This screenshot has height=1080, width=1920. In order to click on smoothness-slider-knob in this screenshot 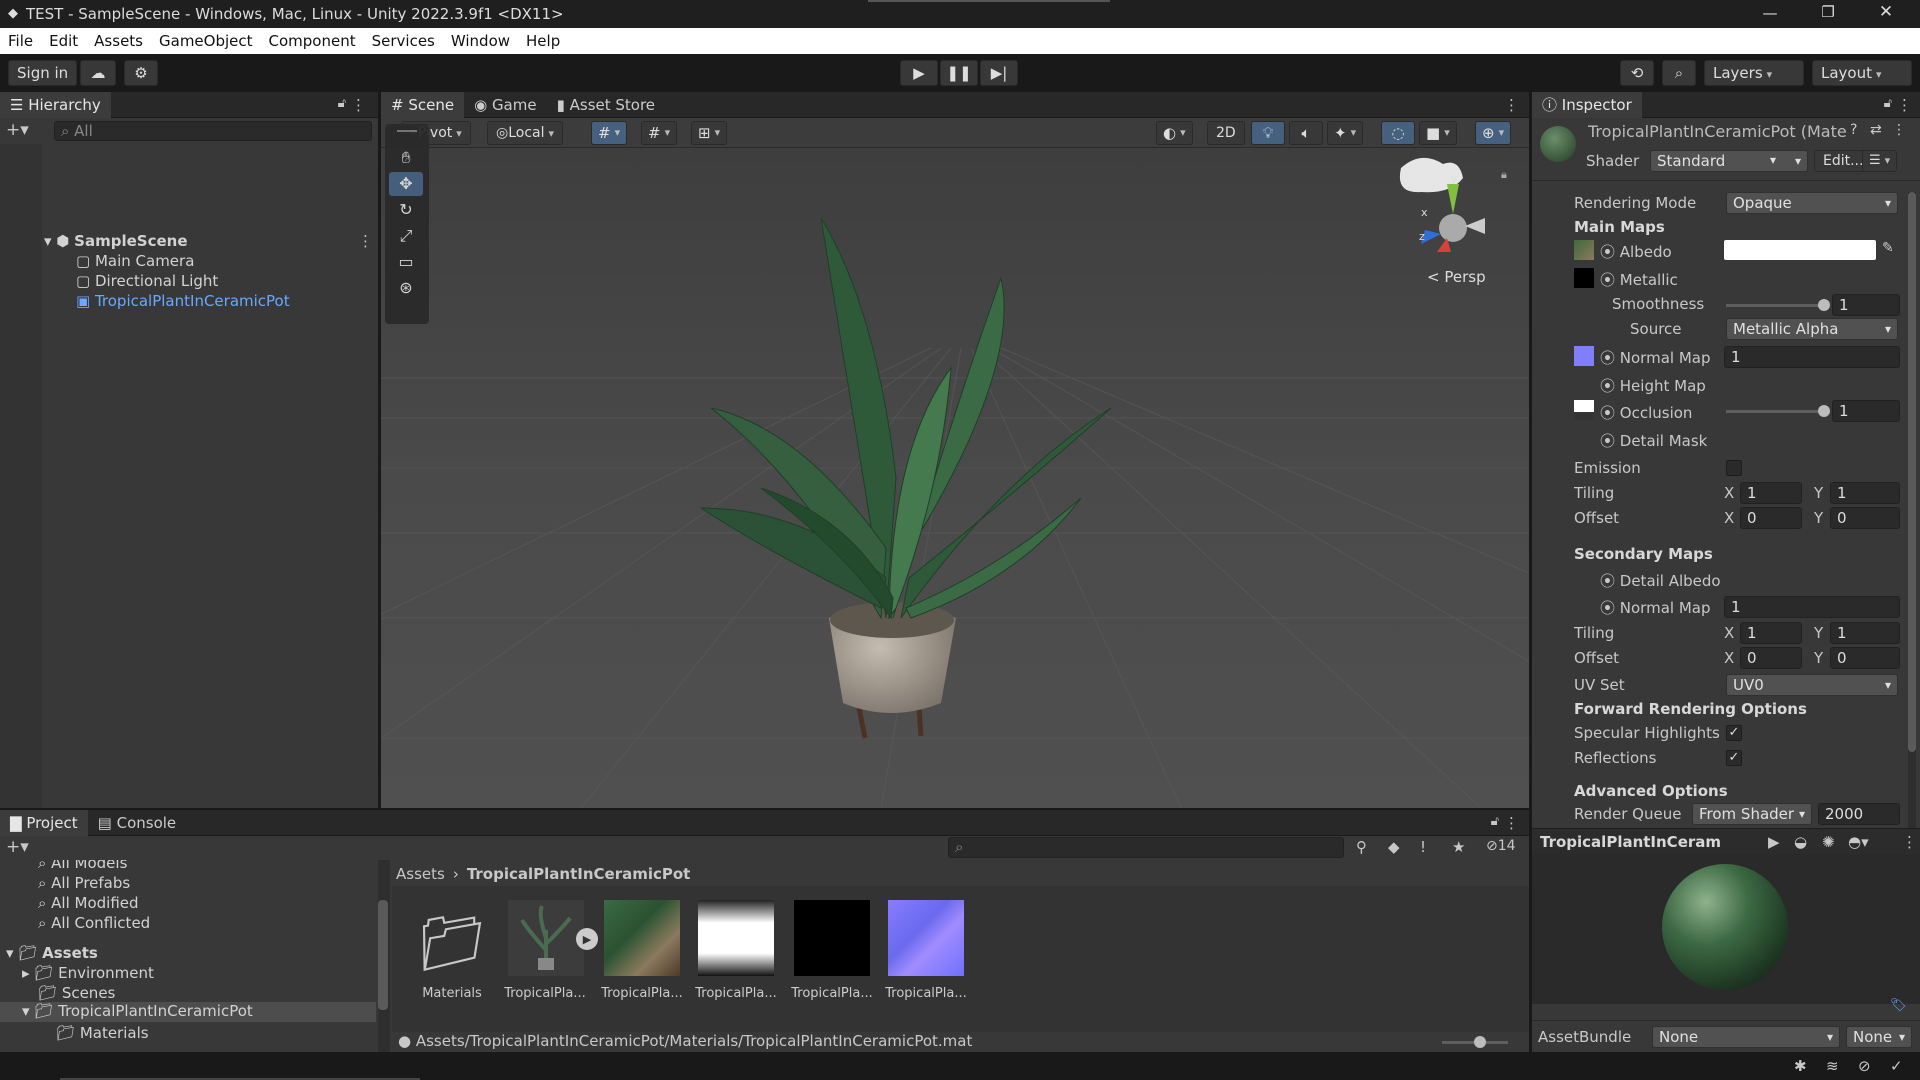, I will do `click(1824, 305)`.